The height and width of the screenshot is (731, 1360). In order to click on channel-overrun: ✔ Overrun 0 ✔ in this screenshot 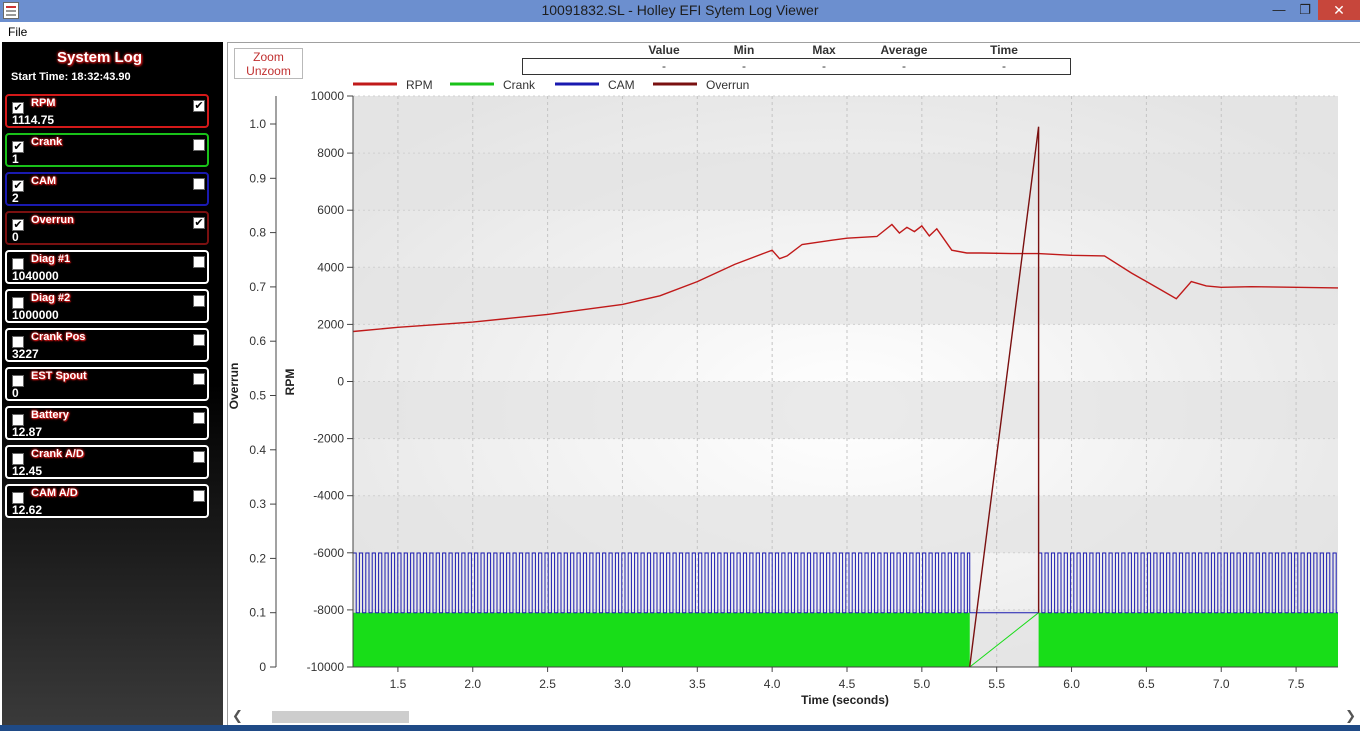, I will do `click(107, 228)`.